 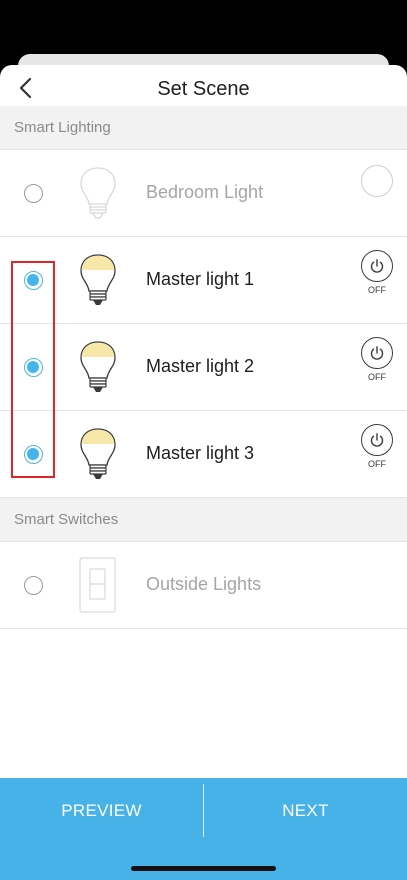 What do you see at coordinates (66, 519) in the screenshot?
I see `section-title: Smart Switches` at bounding box center [66, 519].